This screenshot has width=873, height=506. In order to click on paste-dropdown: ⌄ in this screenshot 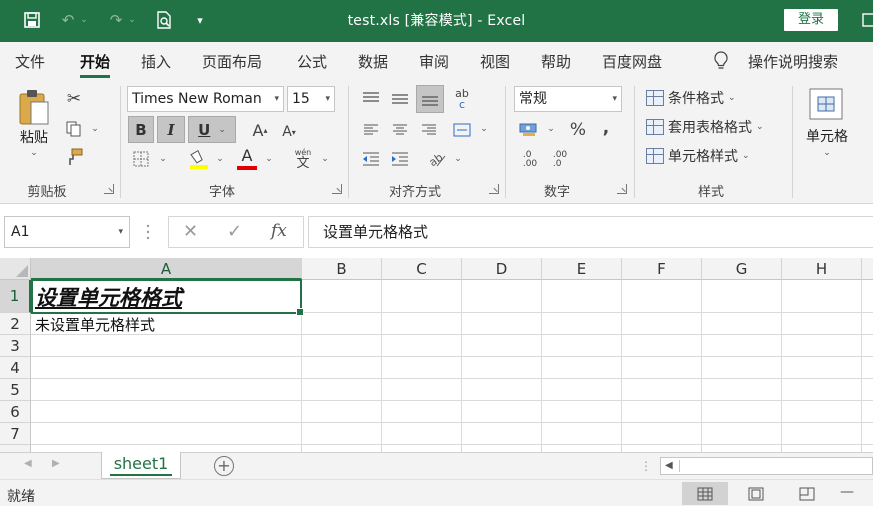, I will do `click(34, 153)`.